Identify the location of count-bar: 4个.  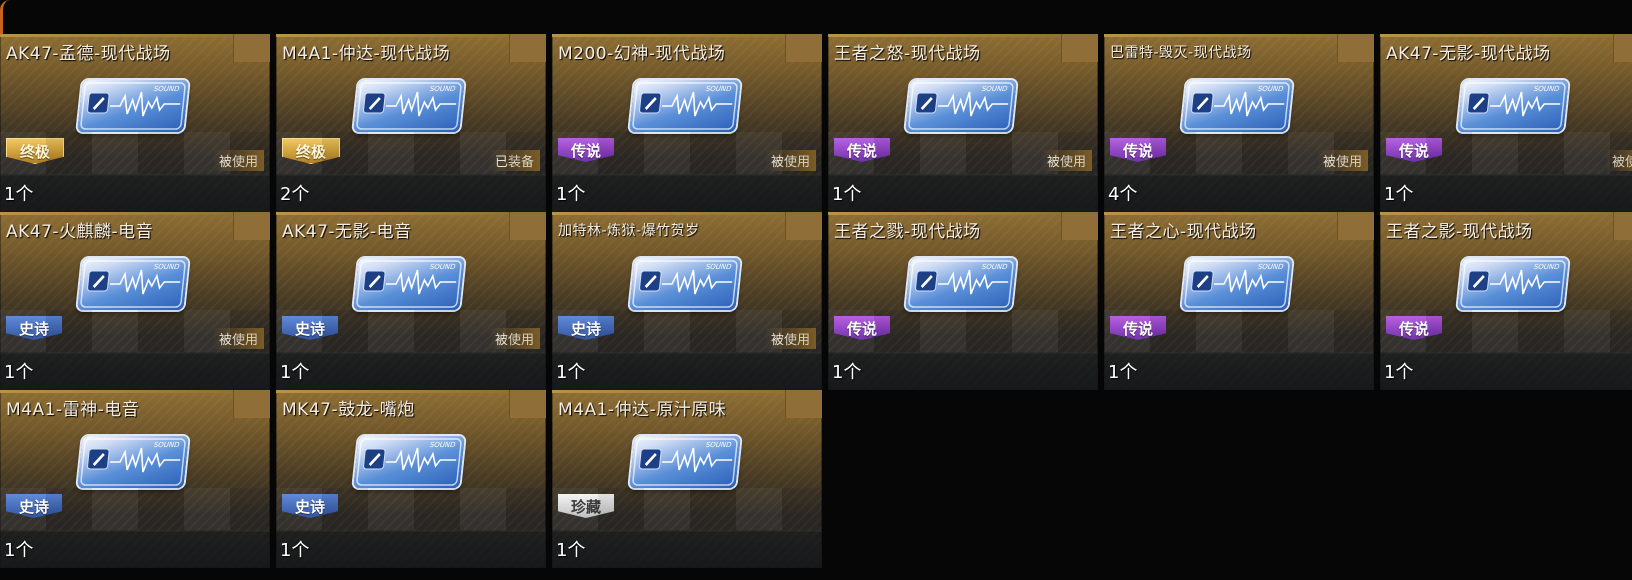
(1239, 193).